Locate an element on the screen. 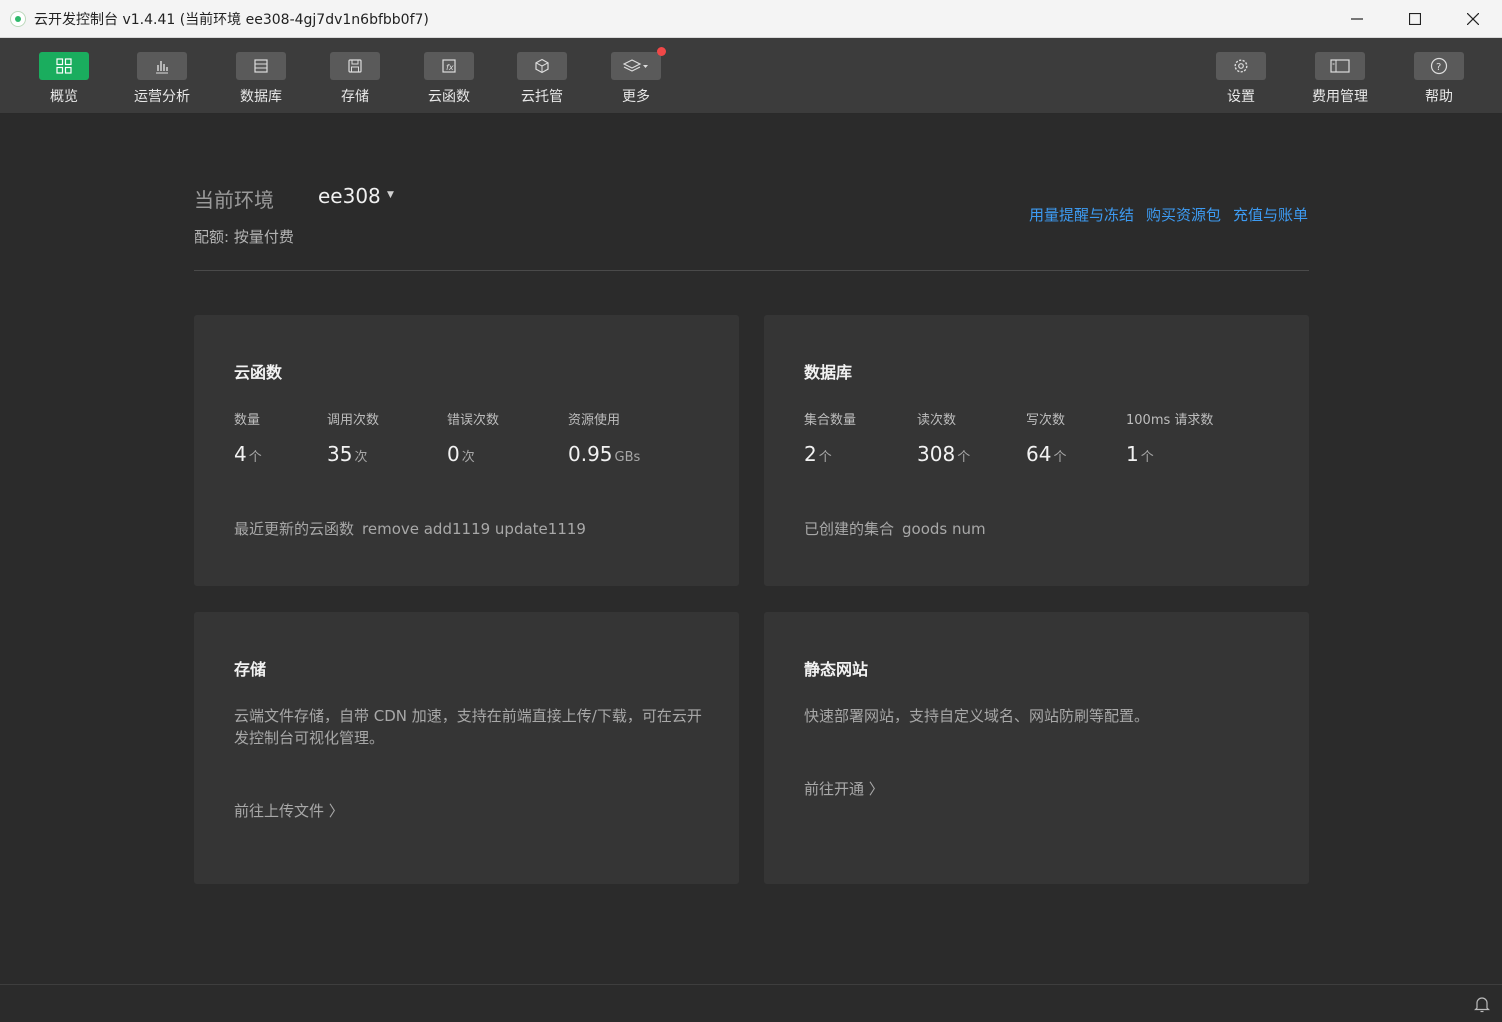 The width and height of the screenshot is (1502, 1022). static-website-description: 快速部署网站，支持自定义域名、网站防刷等配置。 is located at coordinates (977, 716).